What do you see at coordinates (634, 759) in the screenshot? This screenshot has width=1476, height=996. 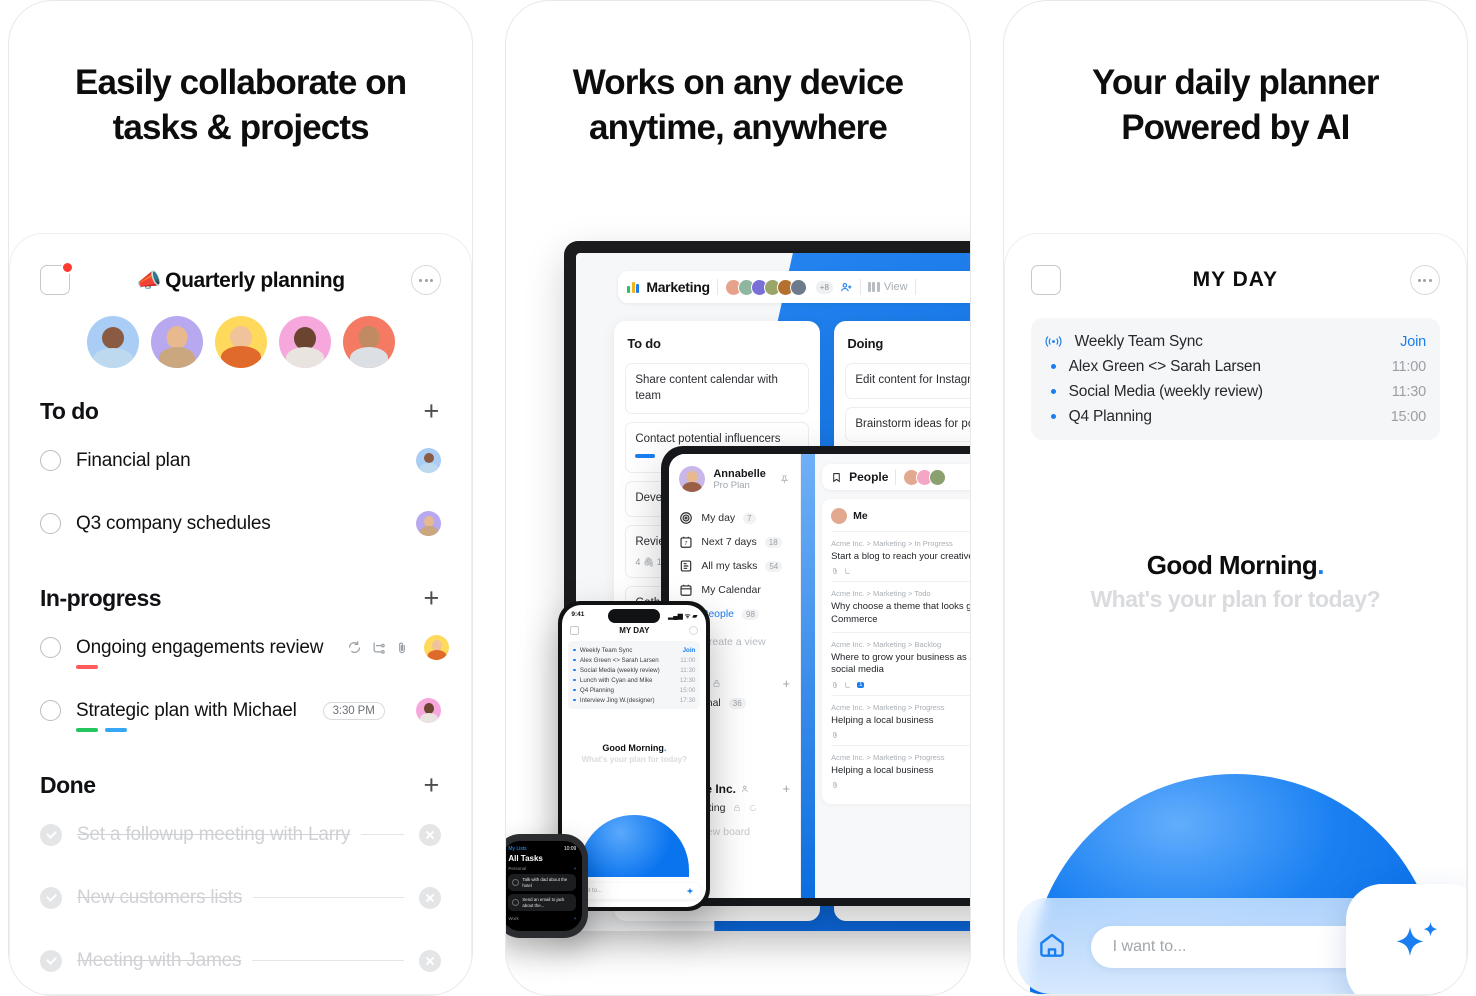 I see `phone-greeting-subtitle: What's your plan for today?` at bounding box center [634, 759].